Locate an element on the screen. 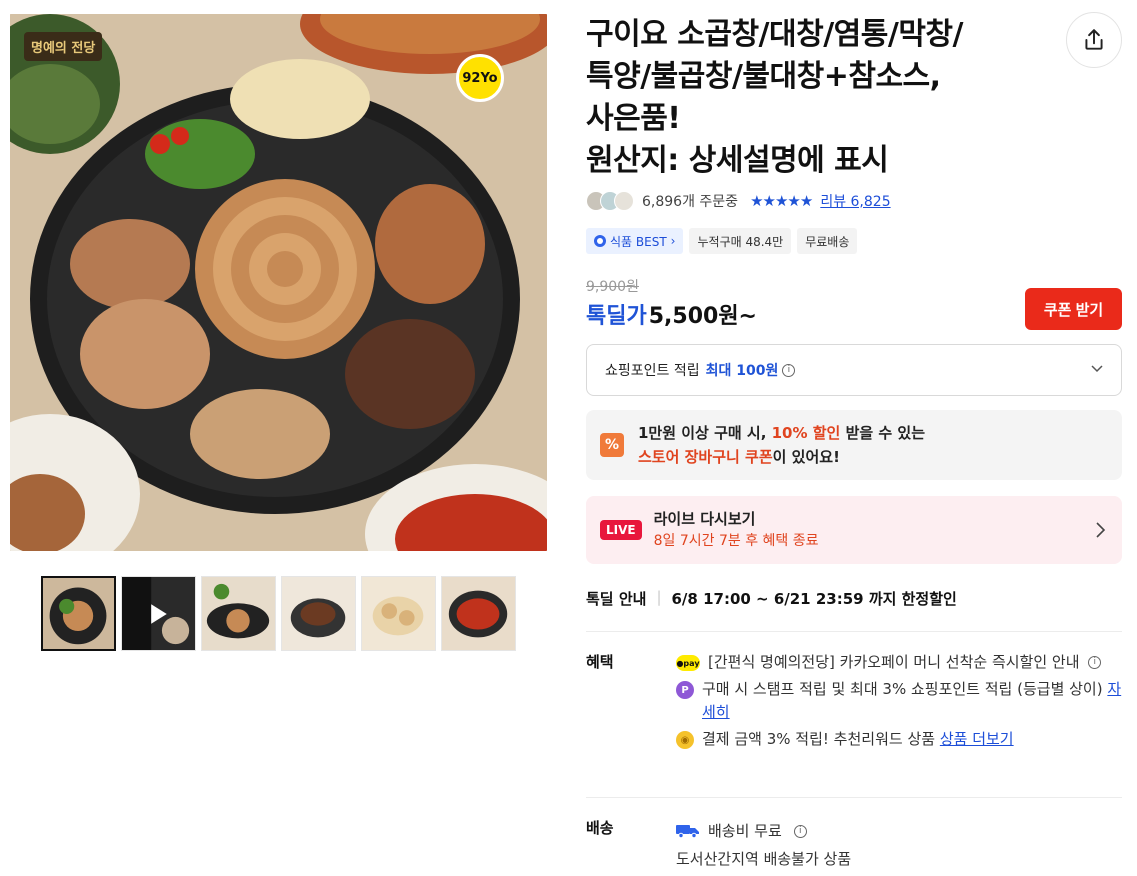  share-icon is located at coordinates (1094, 39).